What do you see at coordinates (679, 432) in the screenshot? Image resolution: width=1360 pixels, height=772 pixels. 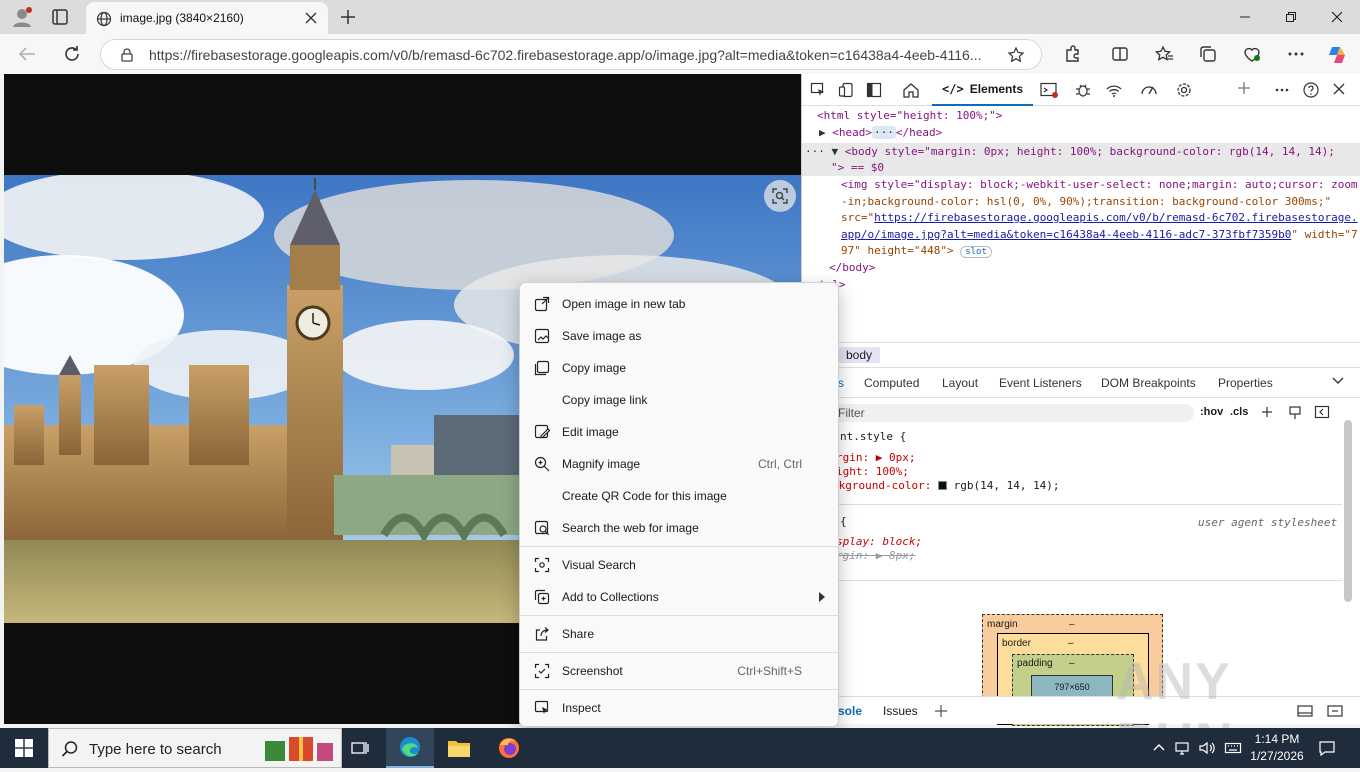 I see `menu-edit-image: Edit image` at bounding box center [679, 432].